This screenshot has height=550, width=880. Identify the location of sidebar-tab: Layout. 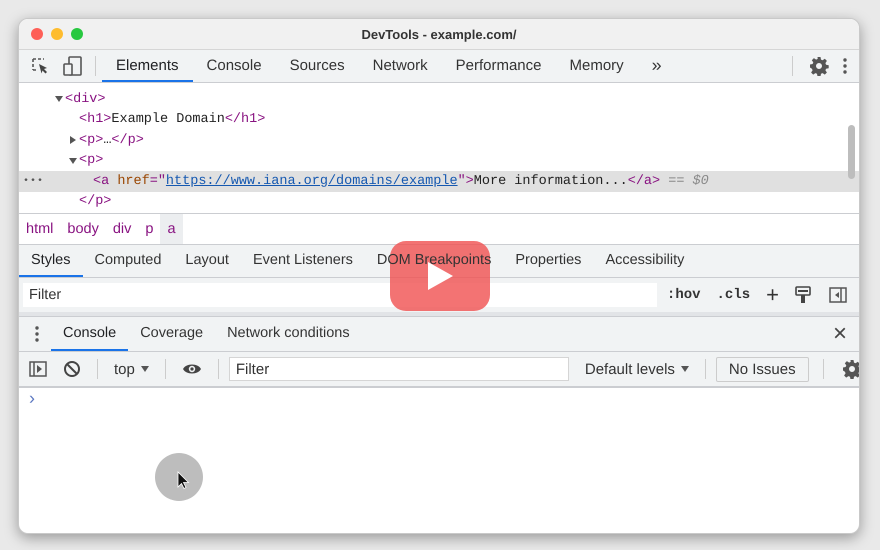
(207, 261).